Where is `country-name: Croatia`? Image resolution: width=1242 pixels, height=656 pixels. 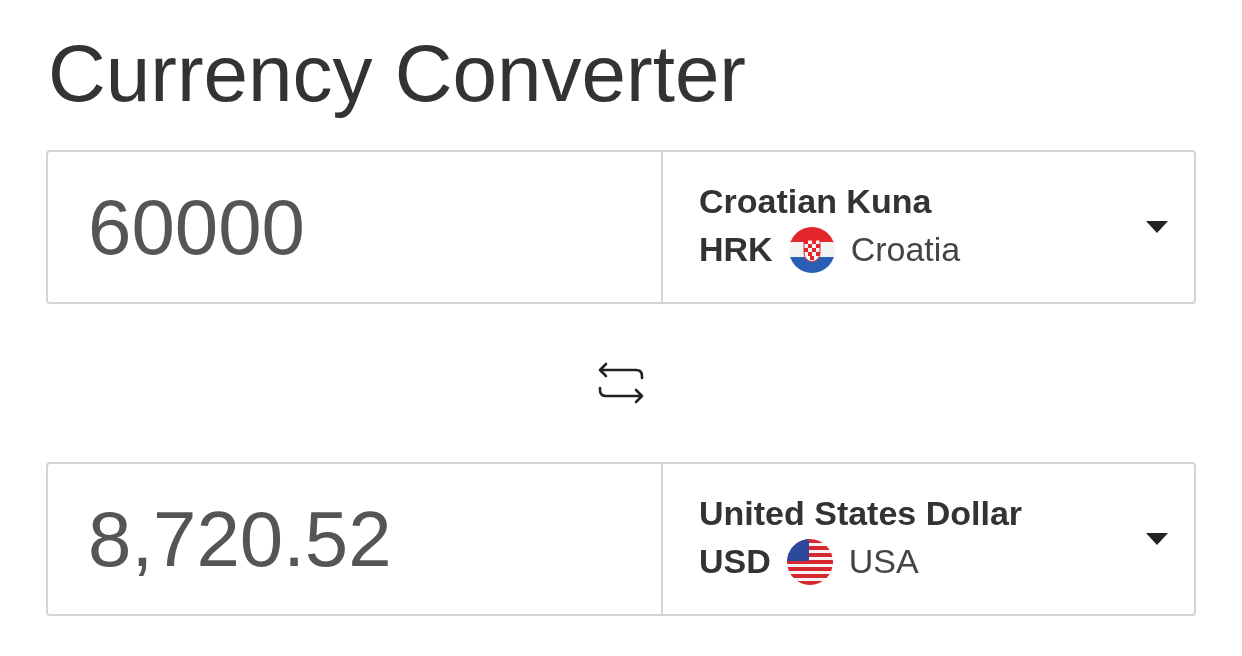 country-name: Croatia is located at coordinates (905, 249).